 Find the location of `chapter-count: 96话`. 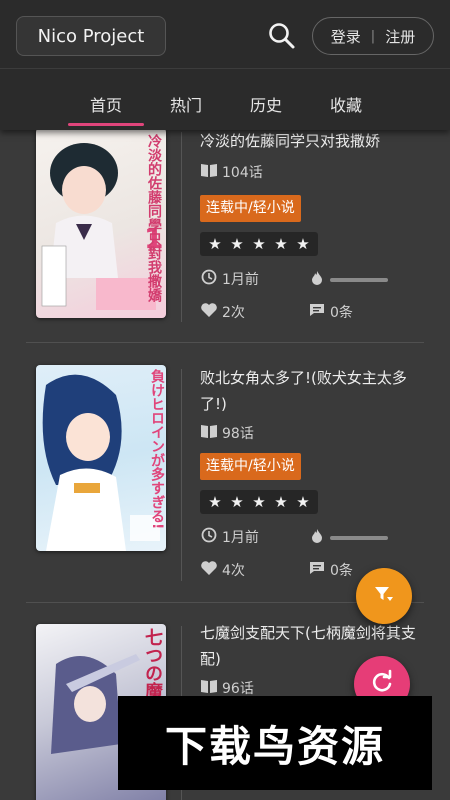

chapter-count: 96话 is located at coordinates (227, 688).